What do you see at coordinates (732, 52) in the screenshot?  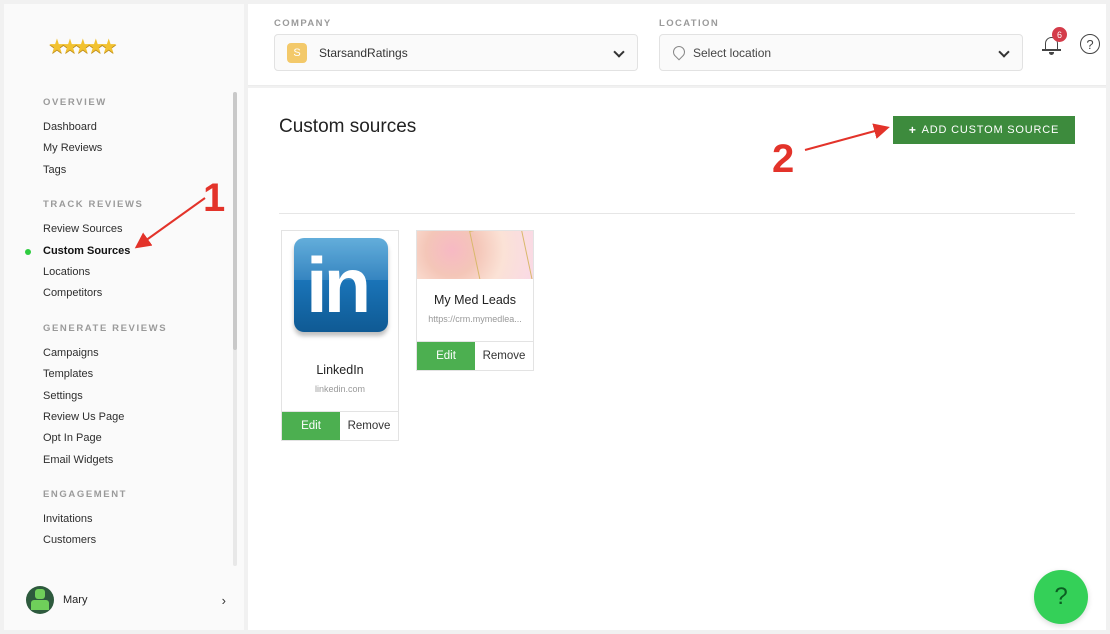 I see `location-placeholder: Select location` at bounding box center [732, 52].